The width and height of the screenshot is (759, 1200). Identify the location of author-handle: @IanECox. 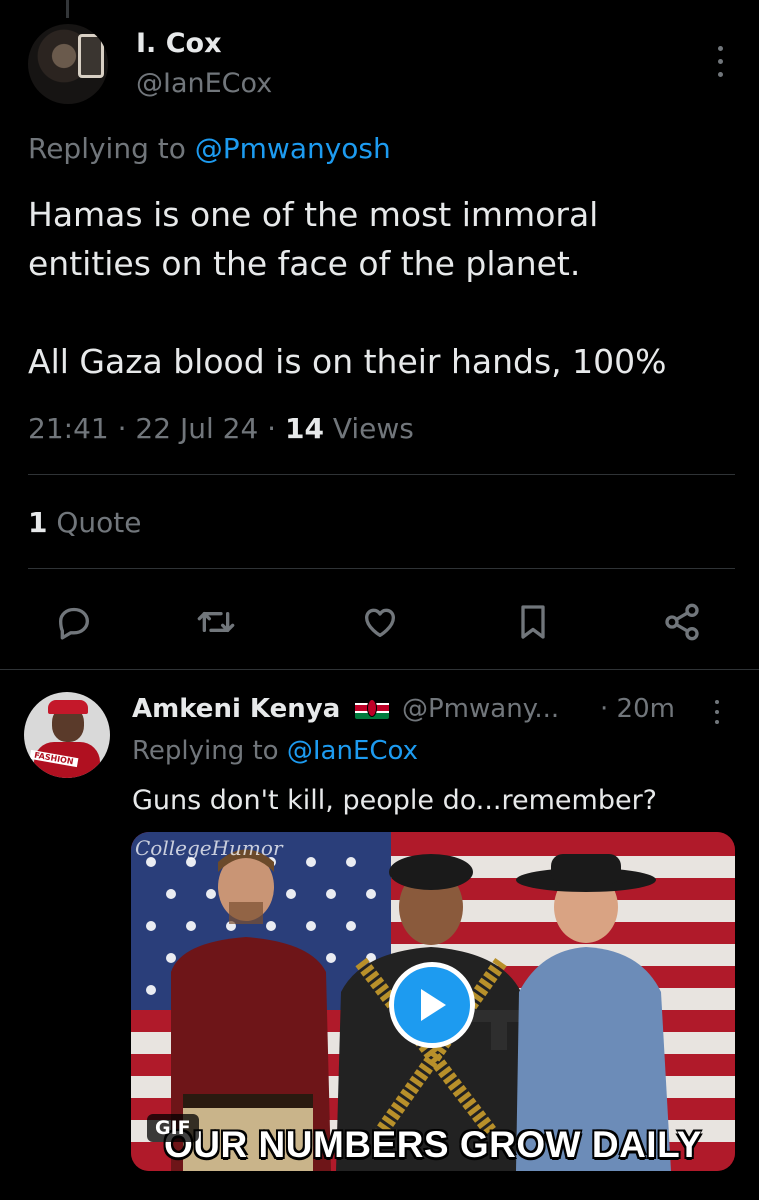
(204, 83).